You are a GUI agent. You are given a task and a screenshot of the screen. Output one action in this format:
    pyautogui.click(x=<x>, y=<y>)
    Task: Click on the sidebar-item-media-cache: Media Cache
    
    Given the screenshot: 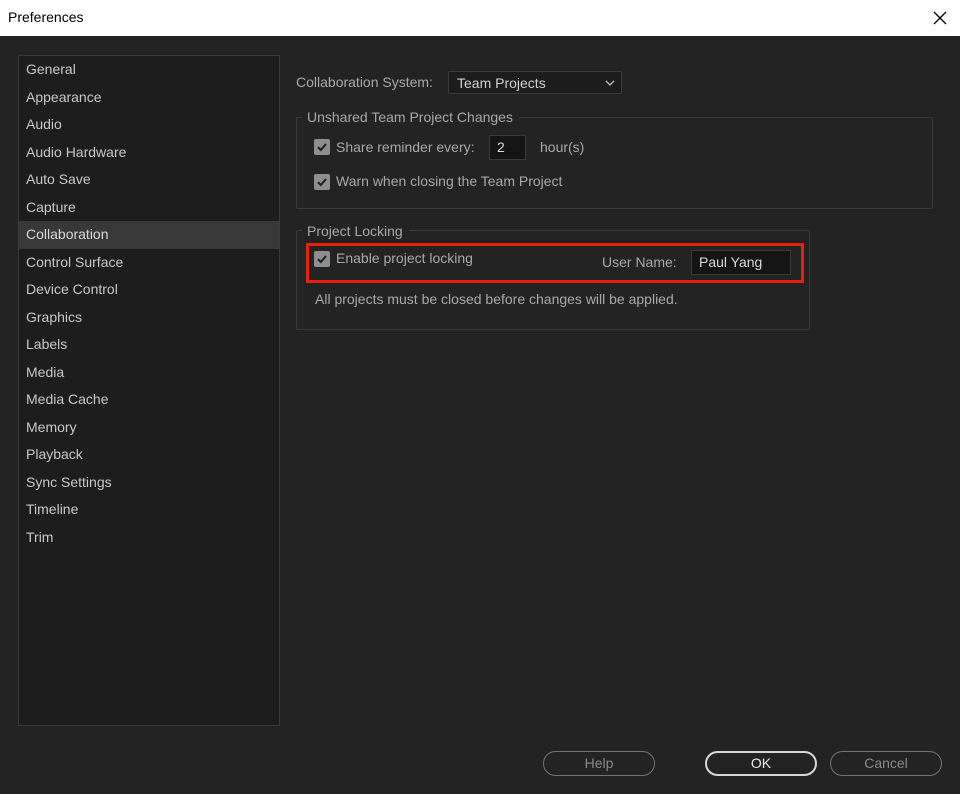 What is the action you would take?
    pyautogui.click(x=149, y=400)
    